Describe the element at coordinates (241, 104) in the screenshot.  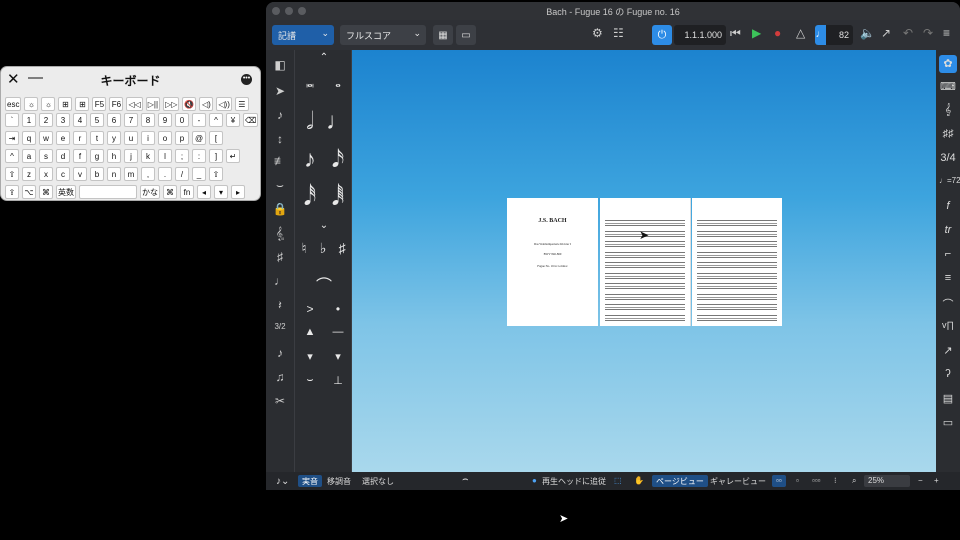
I see `keyboard-key: ☰` at that location.